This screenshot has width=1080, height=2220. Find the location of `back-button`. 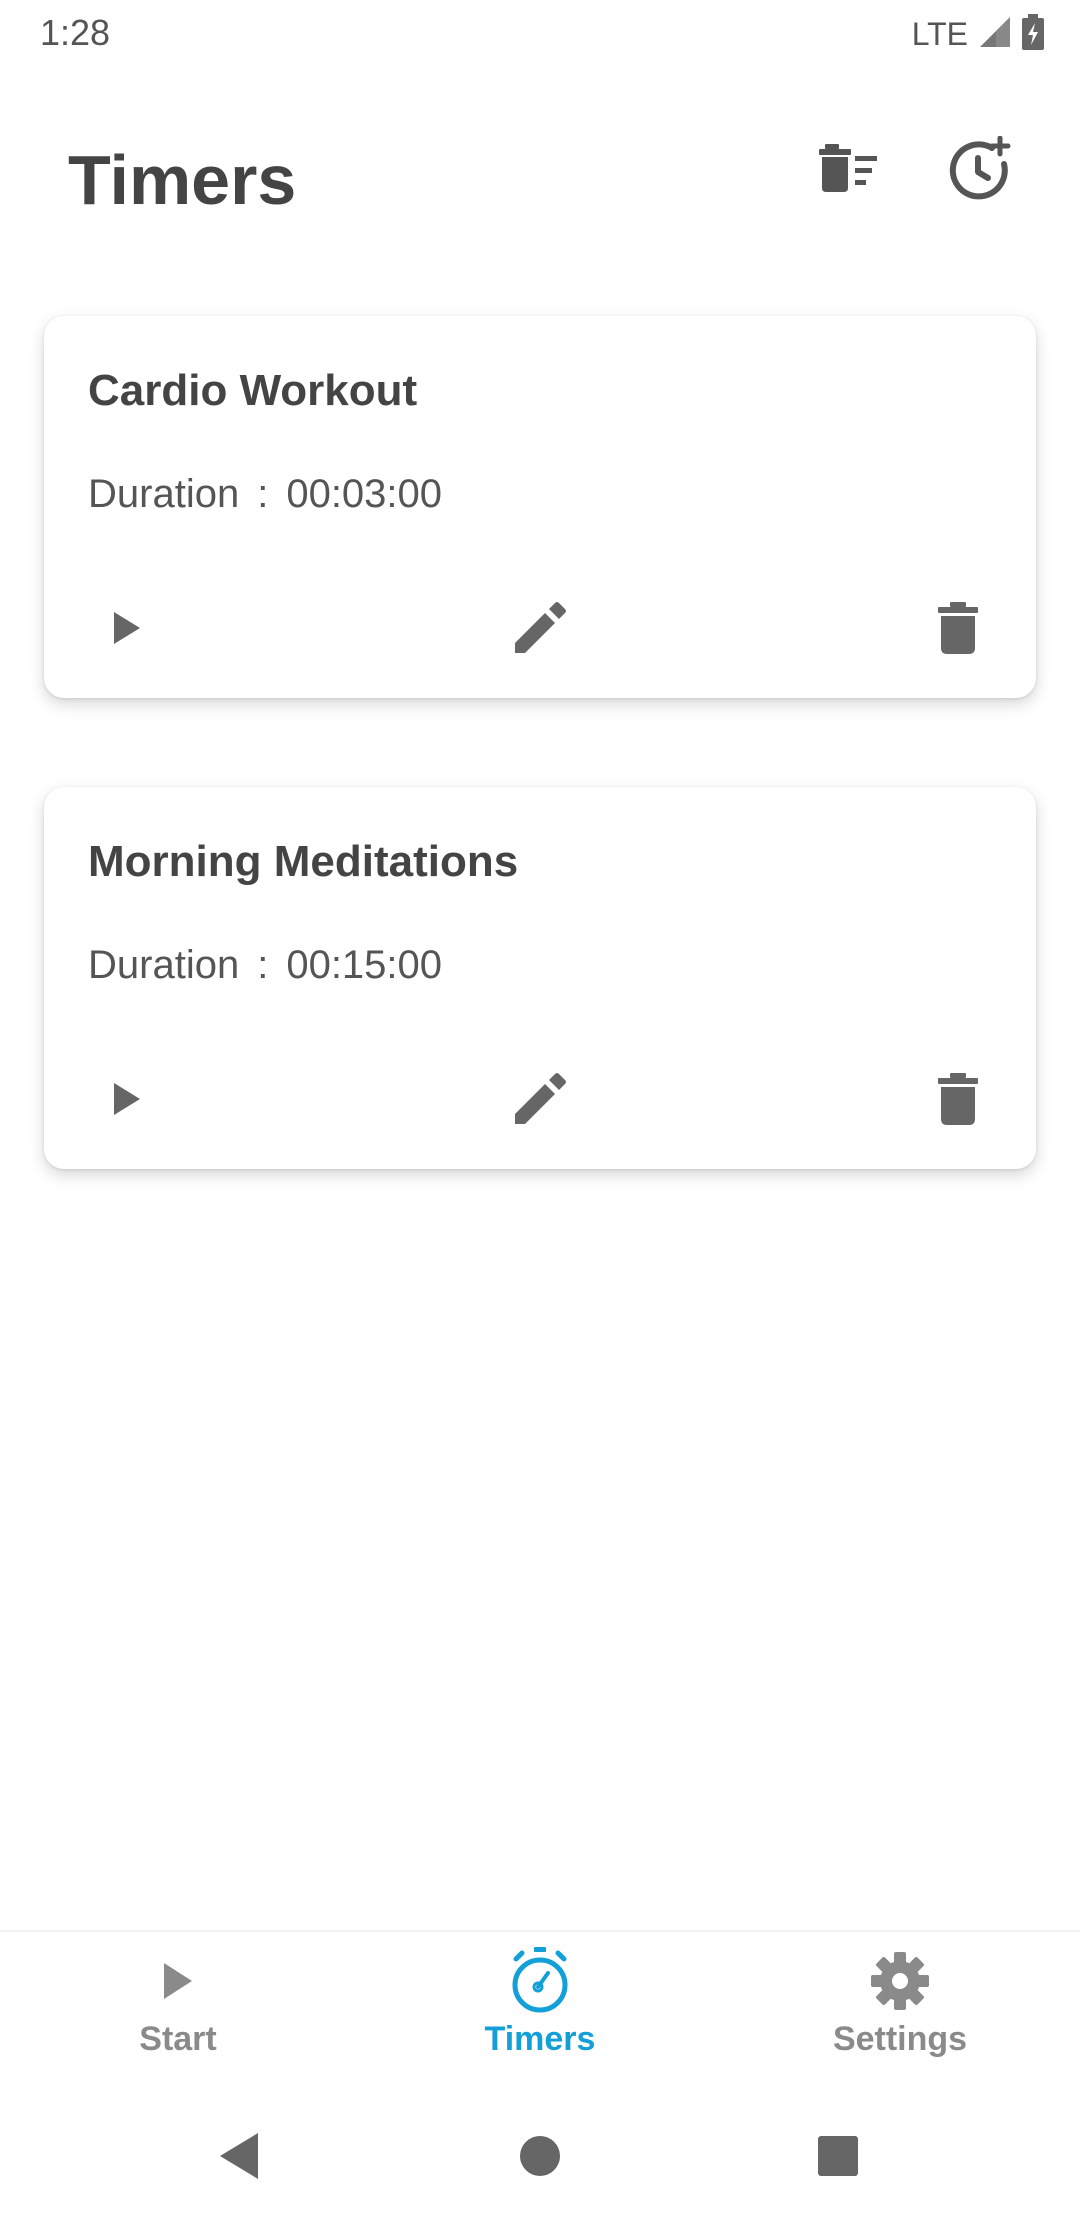

back-button is located at coordinates (240, 2158).